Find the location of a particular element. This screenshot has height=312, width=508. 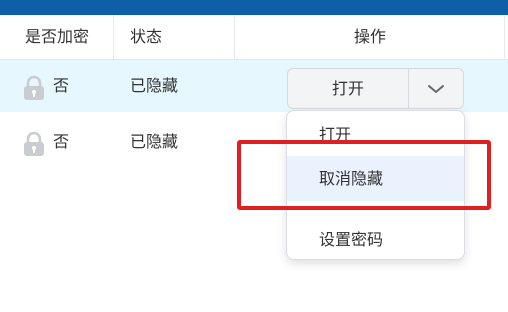

table-header: 是否加密 状态 操作 is located at coordinates (254, 37).